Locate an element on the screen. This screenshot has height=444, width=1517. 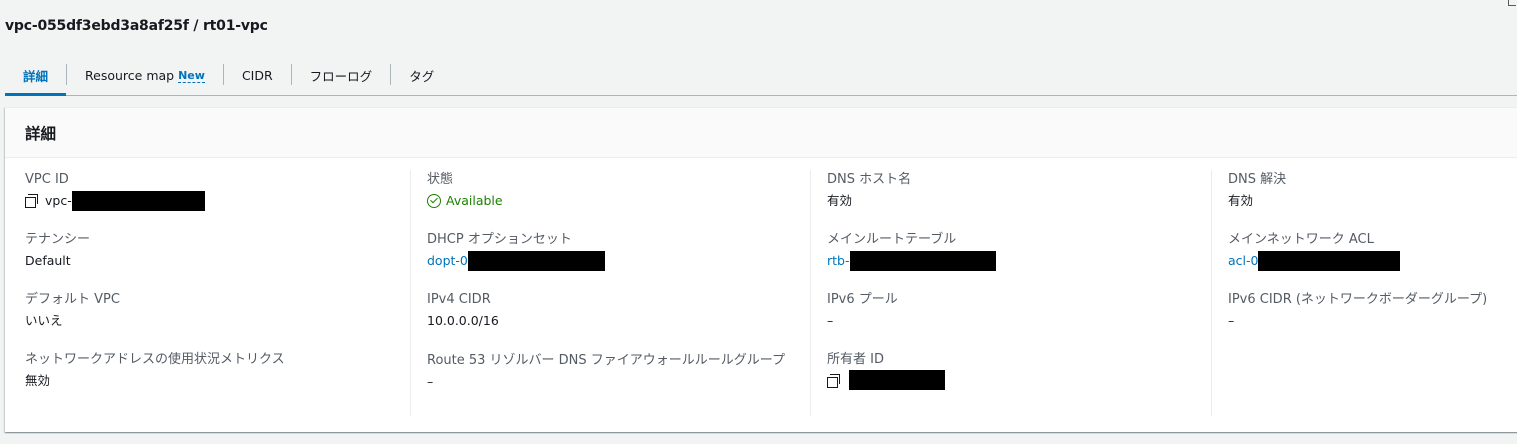
field-label: ネットワークアドレスの使用状況メトリクス is located at coordinates (155, 359).